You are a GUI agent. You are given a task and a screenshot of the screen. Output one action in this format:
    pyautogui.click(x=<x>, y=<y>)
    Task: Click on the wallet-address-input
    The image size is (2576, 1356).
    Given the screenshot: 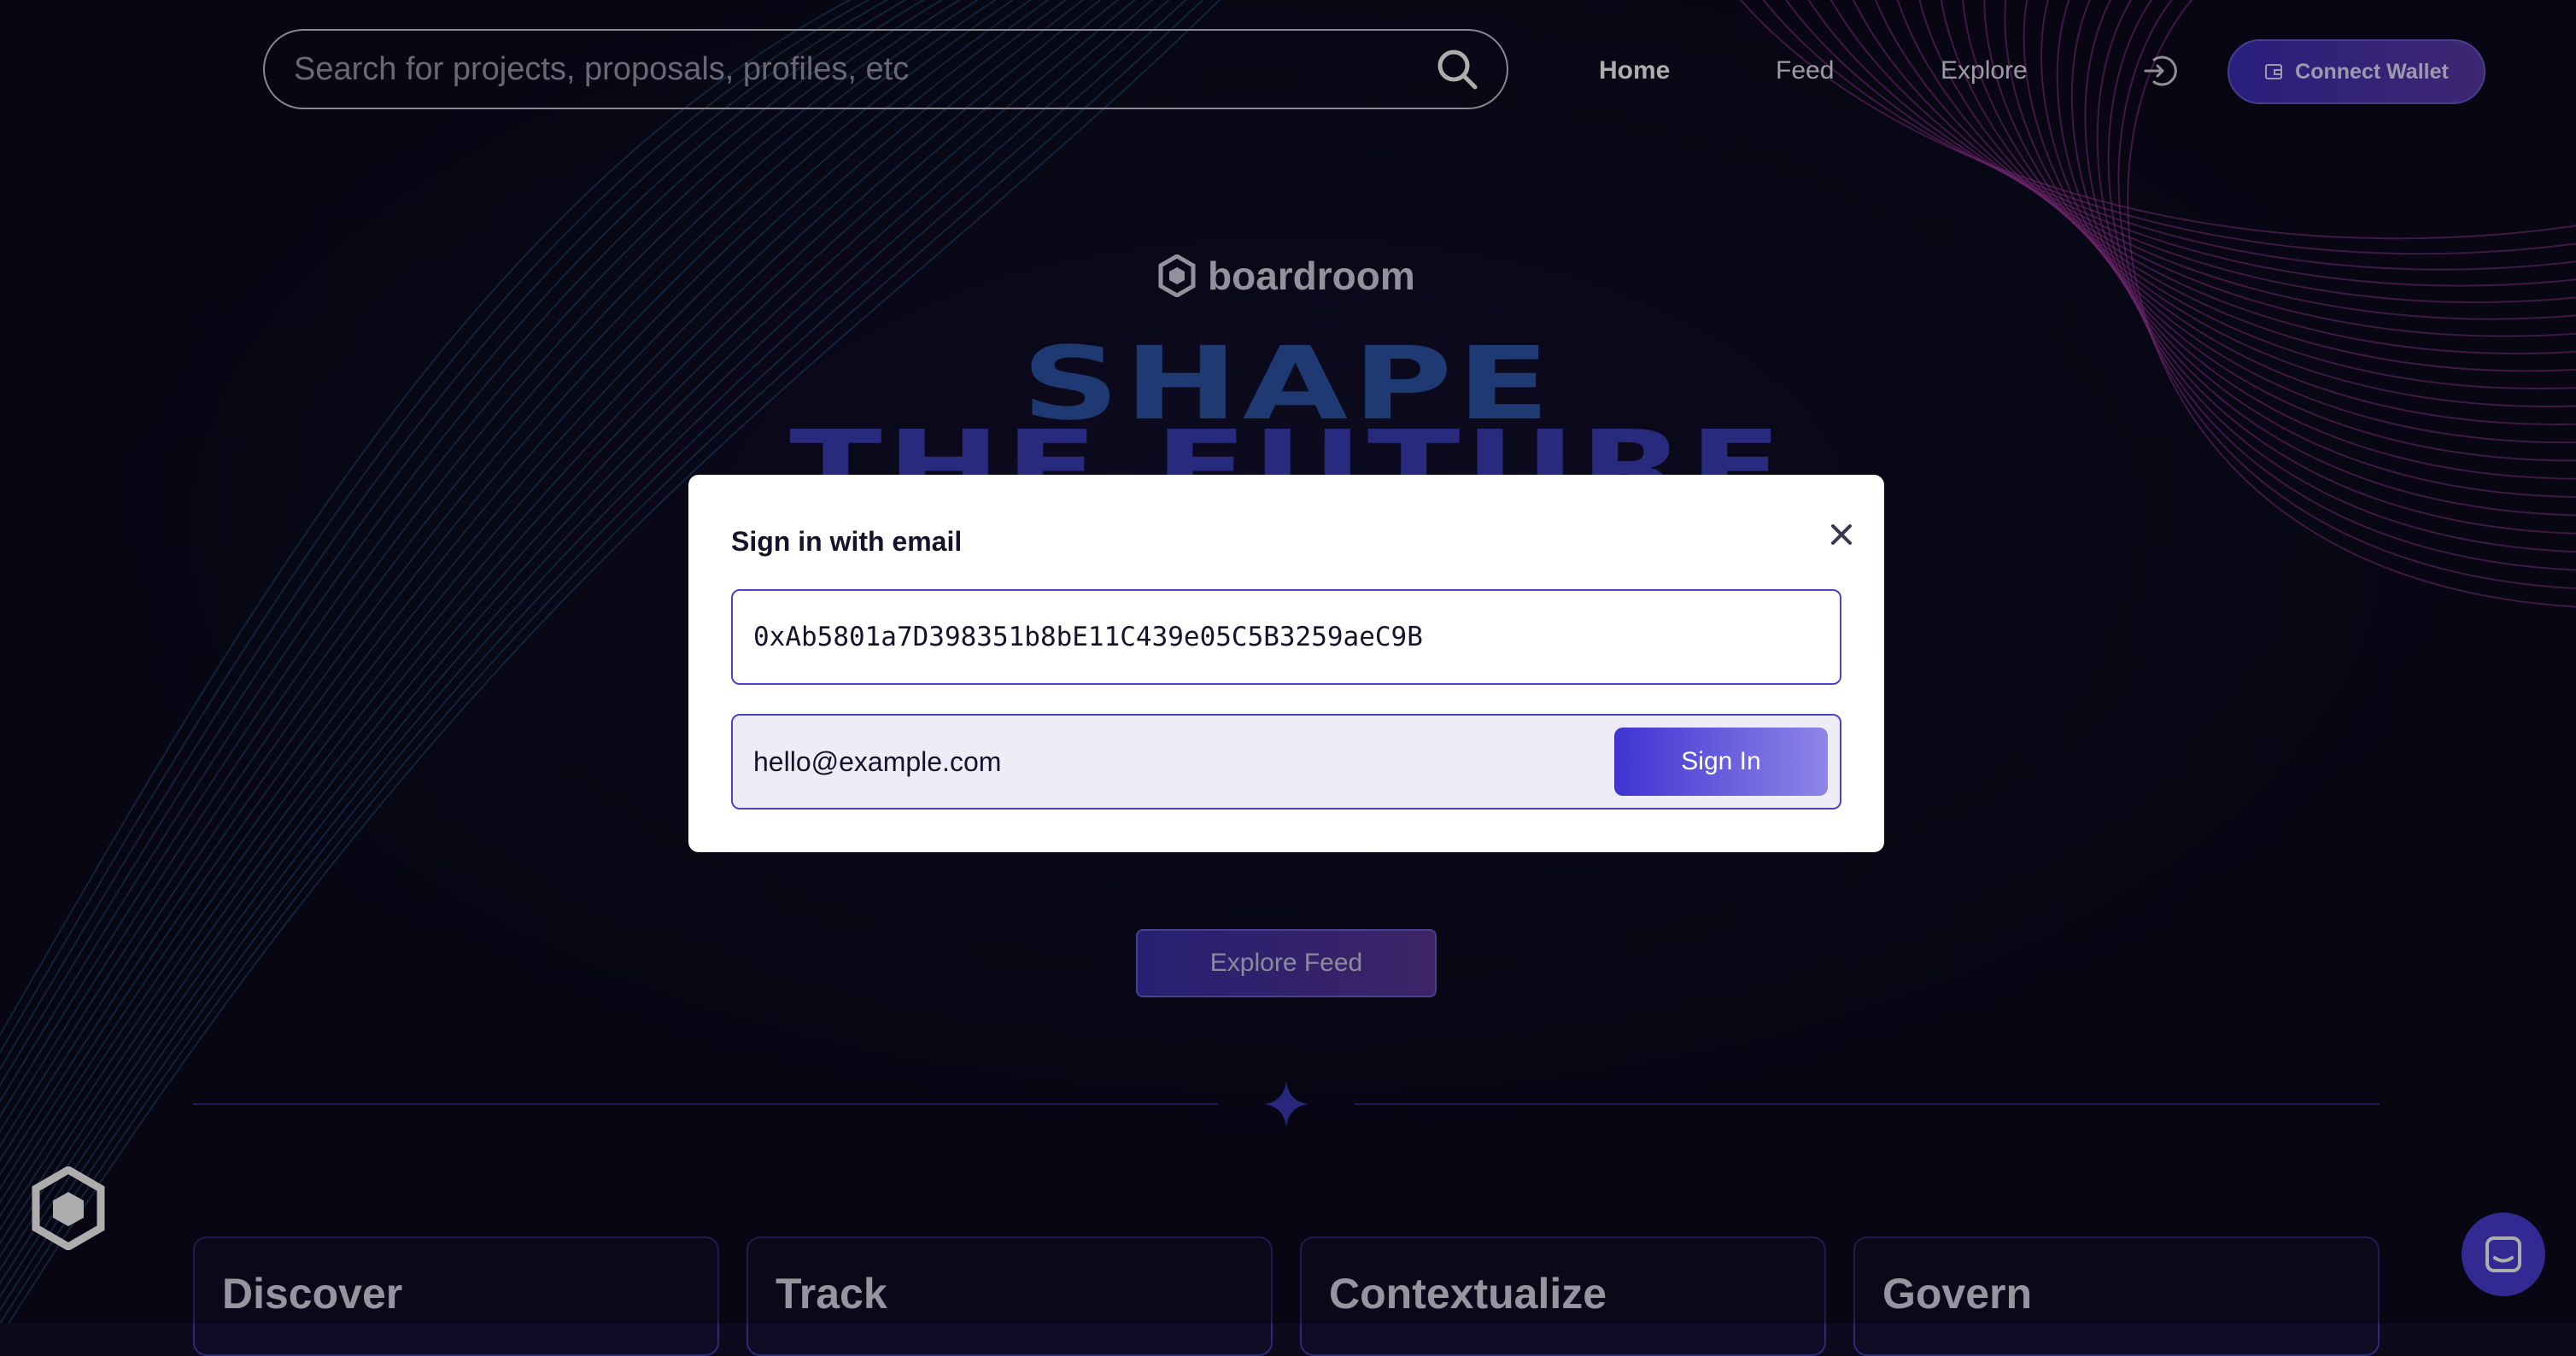 What is the action you would take?
    pyautogui.click(x=1286, y=637)
    